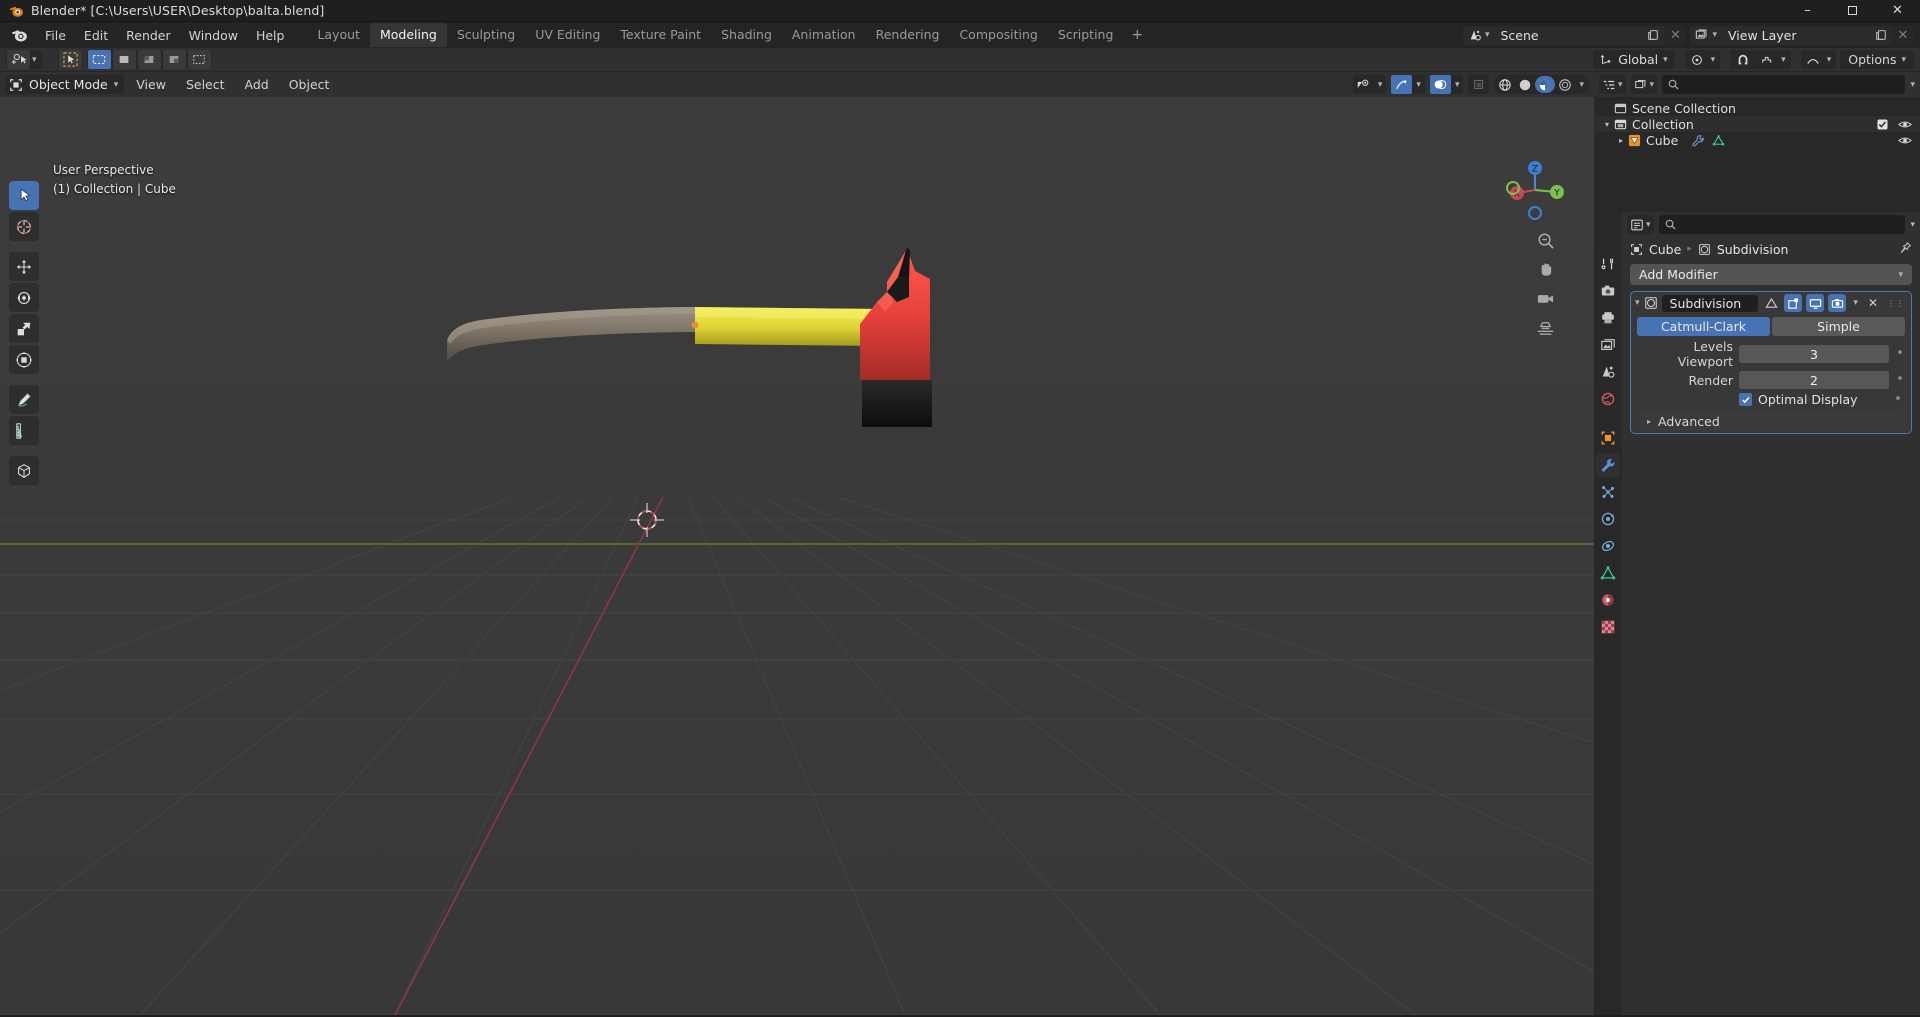  Describe the element at coordinates (24, 226) in the screenshot. I see `tool-cursor` at that location.